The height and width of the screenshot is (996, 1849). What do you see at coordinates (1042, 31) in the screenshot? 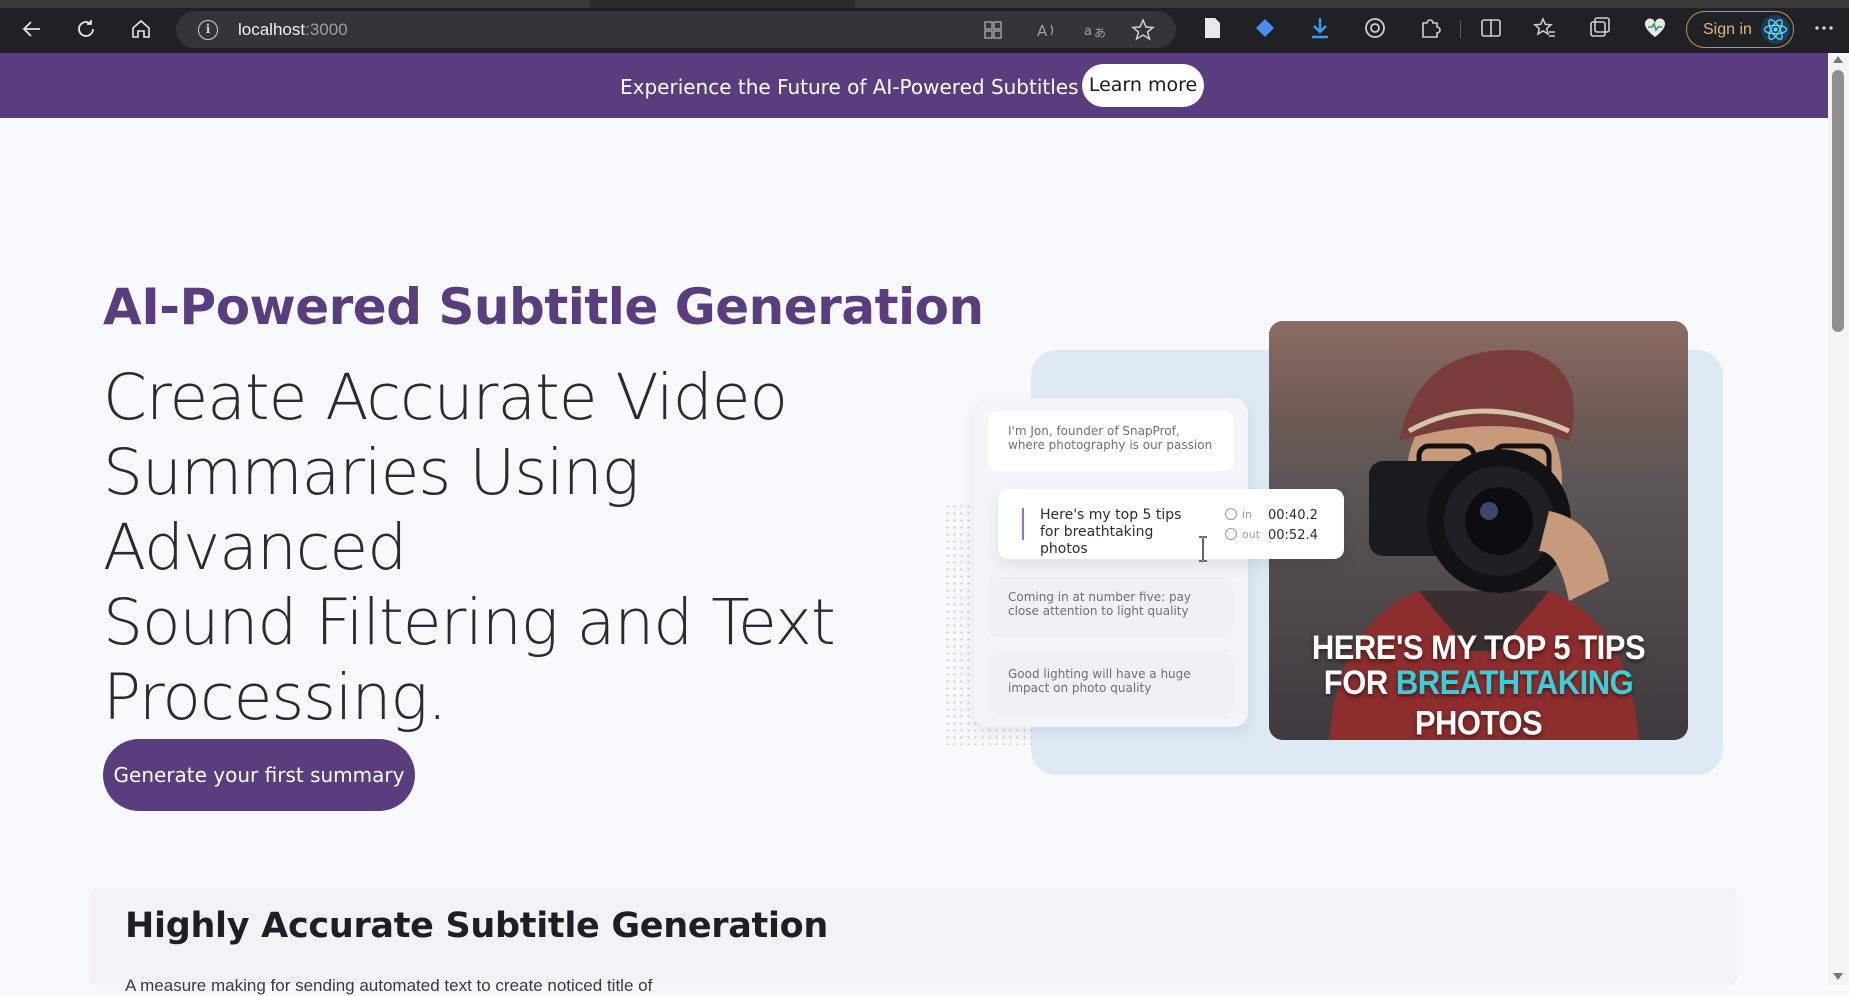
I see `svg-text: A` at bounding box center [1042, 31].